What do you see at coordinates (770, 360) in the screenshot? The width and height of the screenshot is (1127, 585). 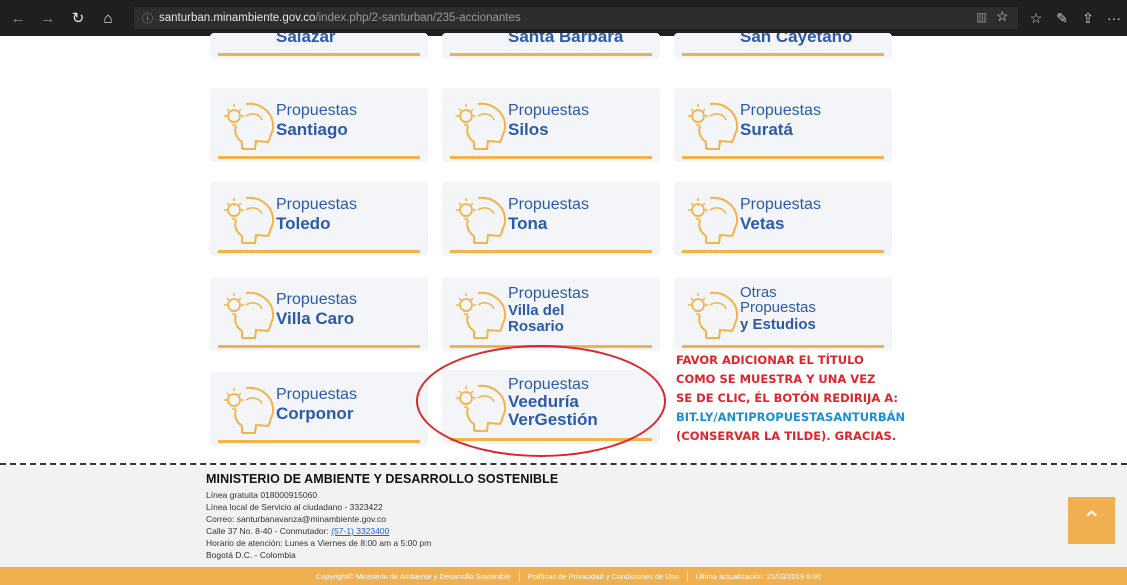 I see `note-line: FAVOR ADICIONAR EL TÍTULO` at bounding box center [770, 360].